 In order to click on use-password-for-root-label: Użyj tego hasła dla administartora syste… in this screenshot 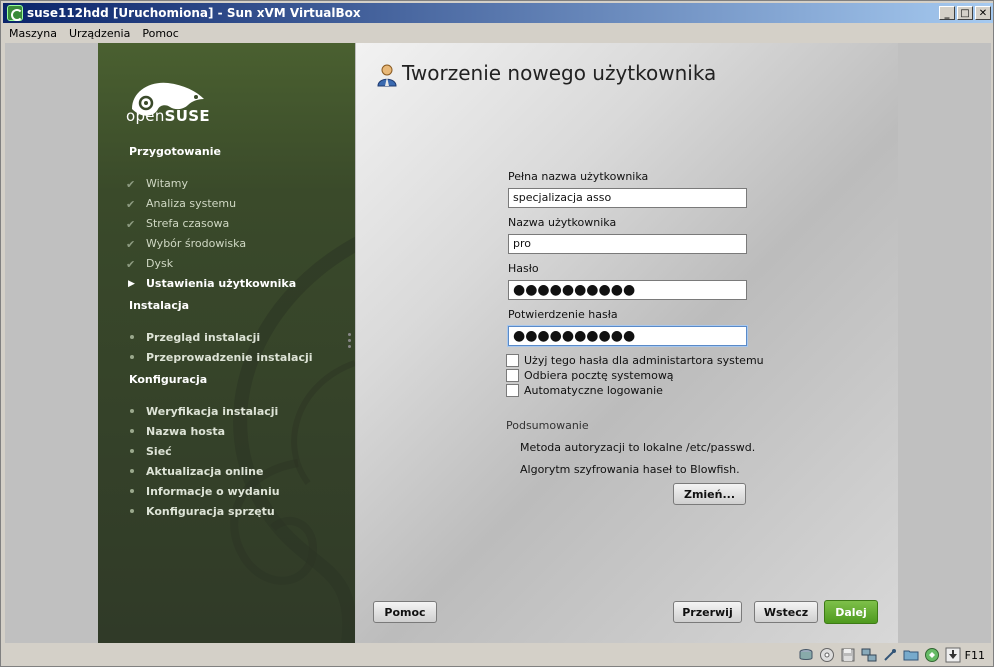, I will do `click(644, 360)`.